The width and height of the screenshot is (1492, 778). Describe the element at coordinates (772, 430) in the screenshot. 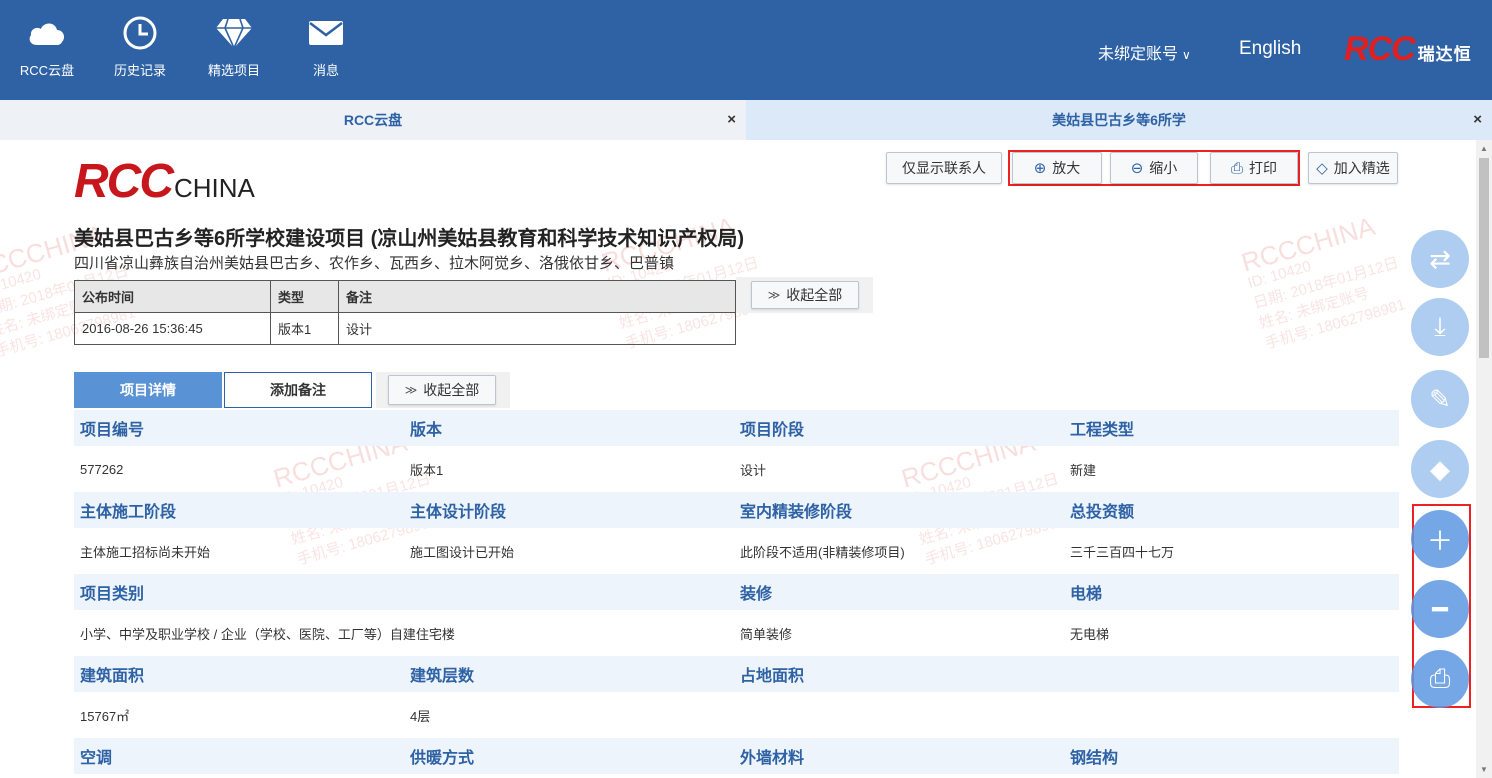

I see `field-label: 项目阶段` at that location.